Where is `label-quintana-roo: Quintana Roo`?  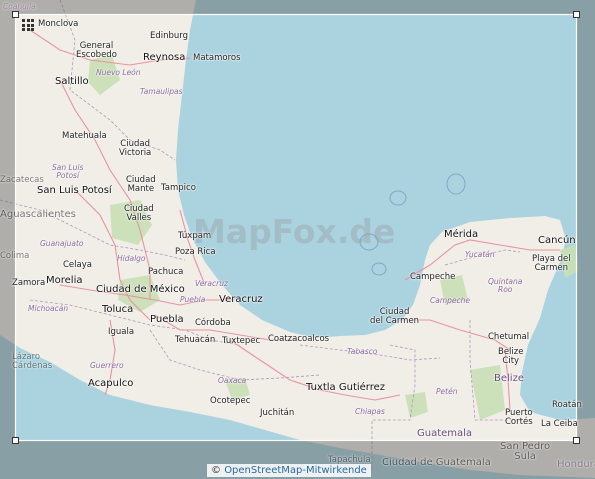
label-quintana-roo: Quintana Roo is located at coordinates (505, 285).